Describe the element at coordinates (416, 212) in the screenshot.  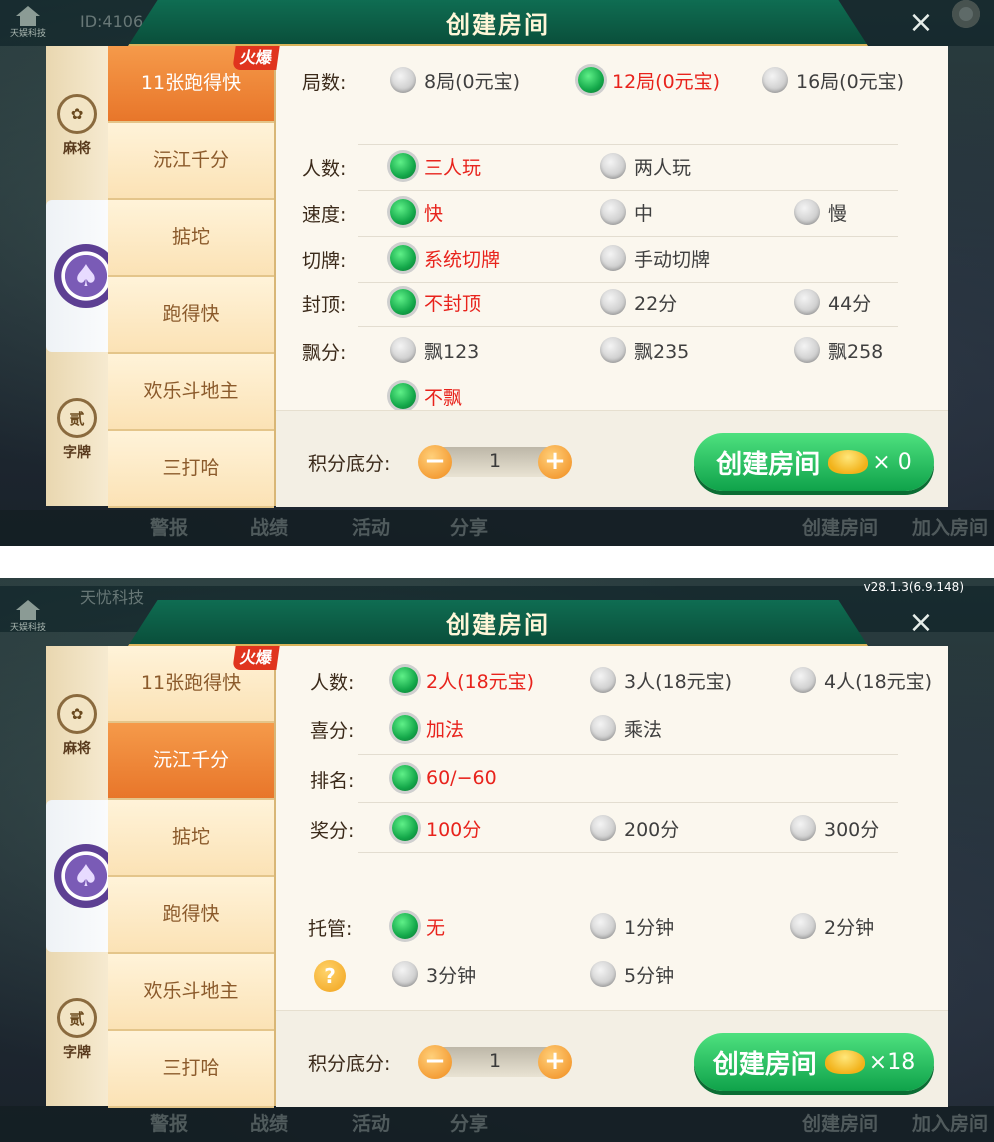
I see `radio-option: 快` at that location.